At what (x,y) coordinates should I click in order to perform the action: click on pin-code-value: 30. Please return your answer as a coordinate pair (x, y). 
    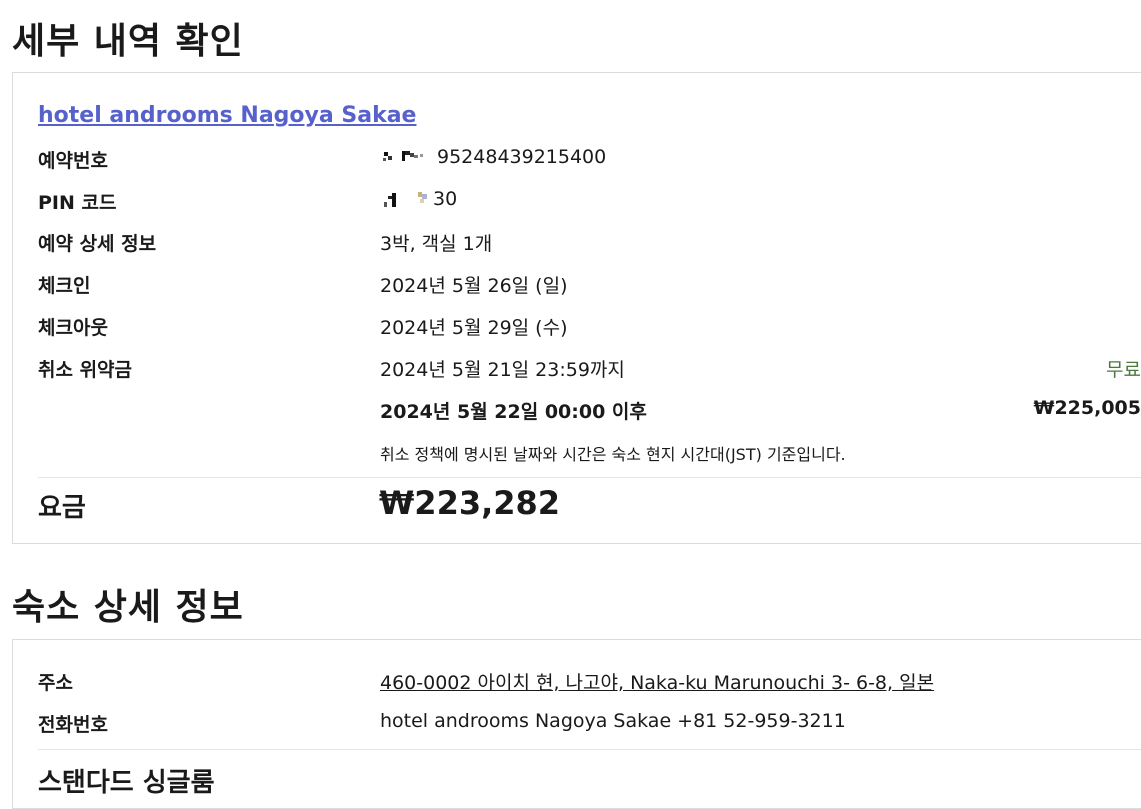
    Looking at the image, I should click on (418, 199).